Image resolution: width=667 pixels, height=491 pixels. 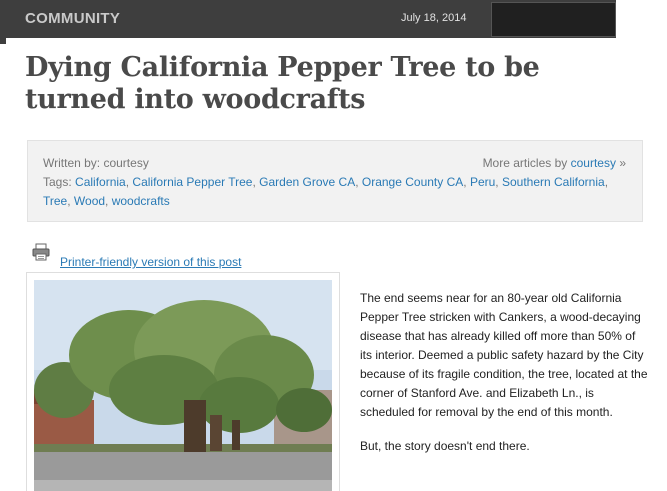 I want to click on tag-link: Tree, so click(x=55, y=201).